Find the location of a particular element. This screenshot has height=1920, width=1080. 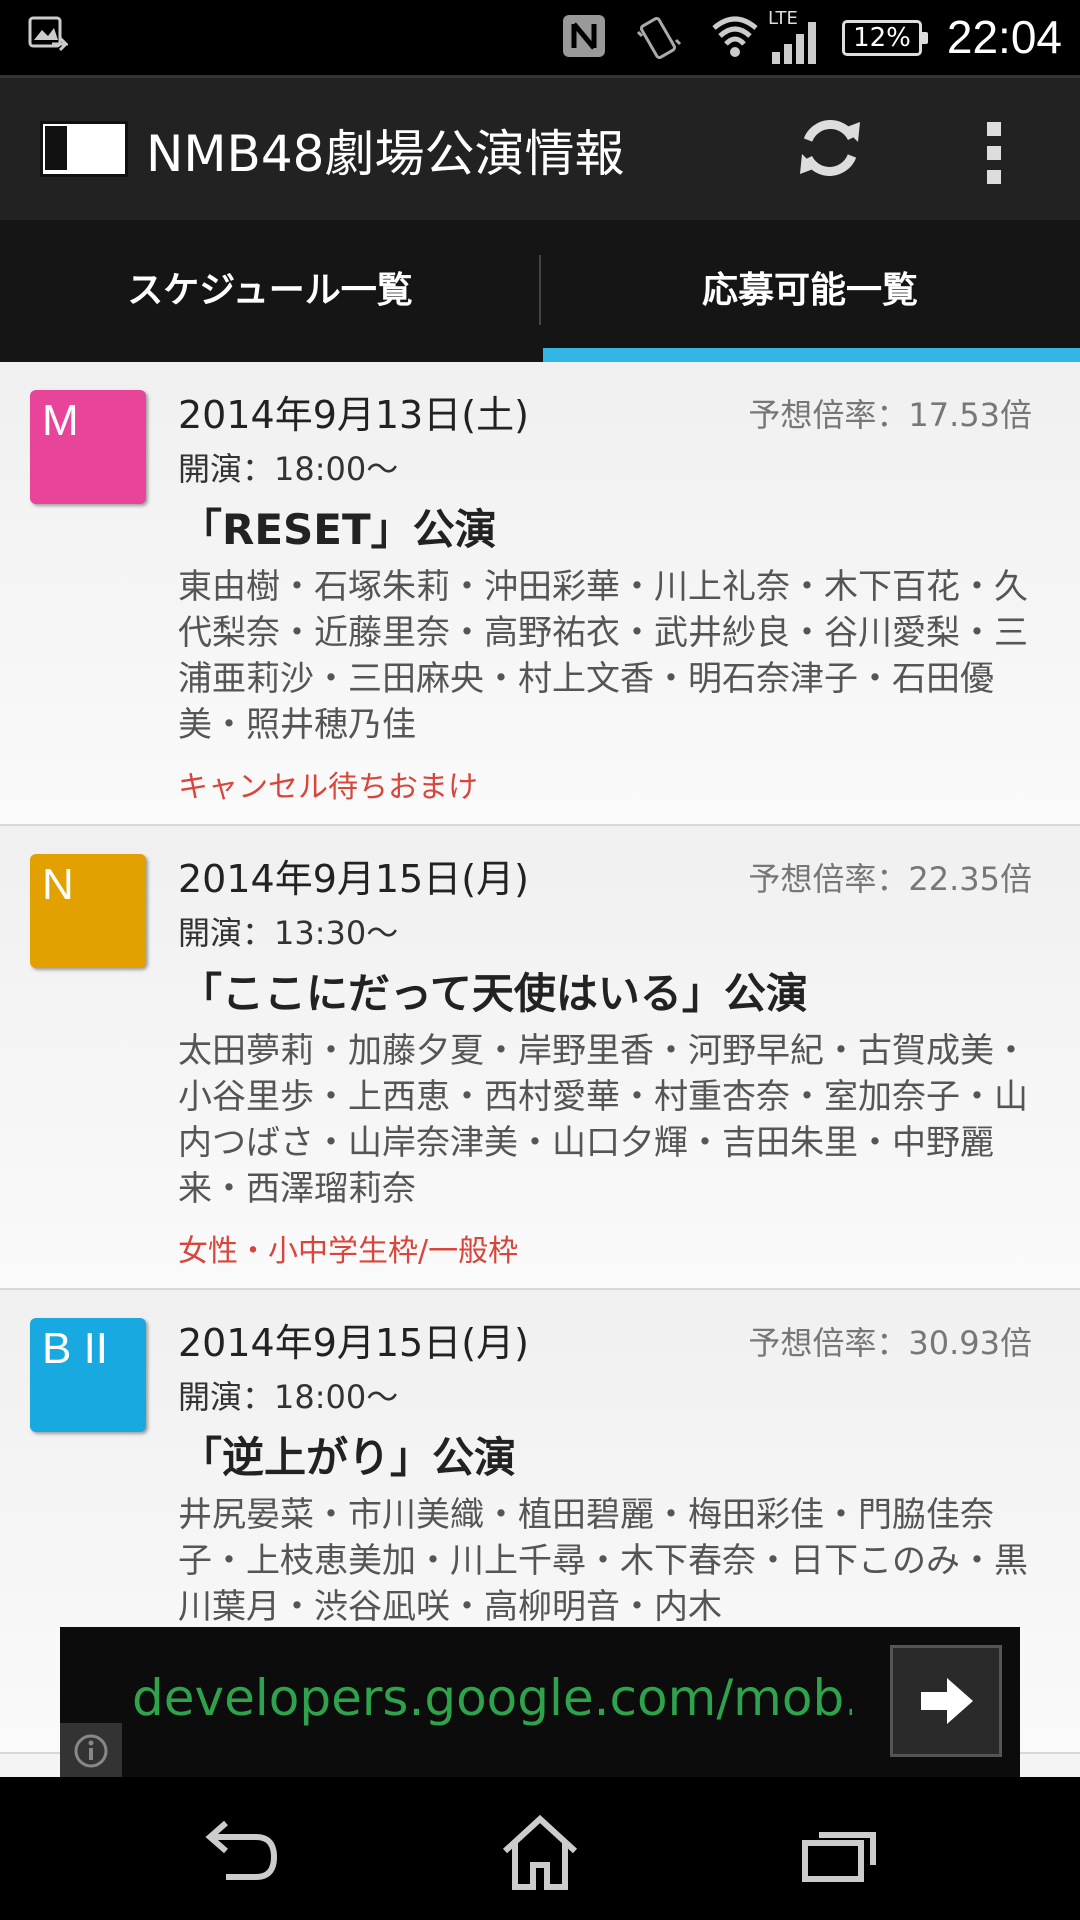

tab-selected-indicator is located at coordinates (811, 355).